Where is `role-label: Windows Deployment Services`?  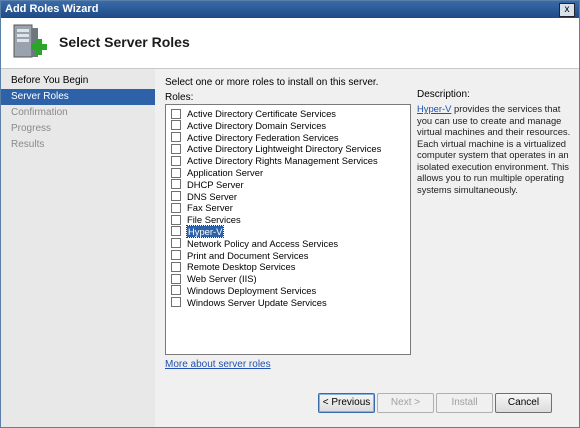
role-label: Windows Deployment Services is located at coordinates (252, 290).